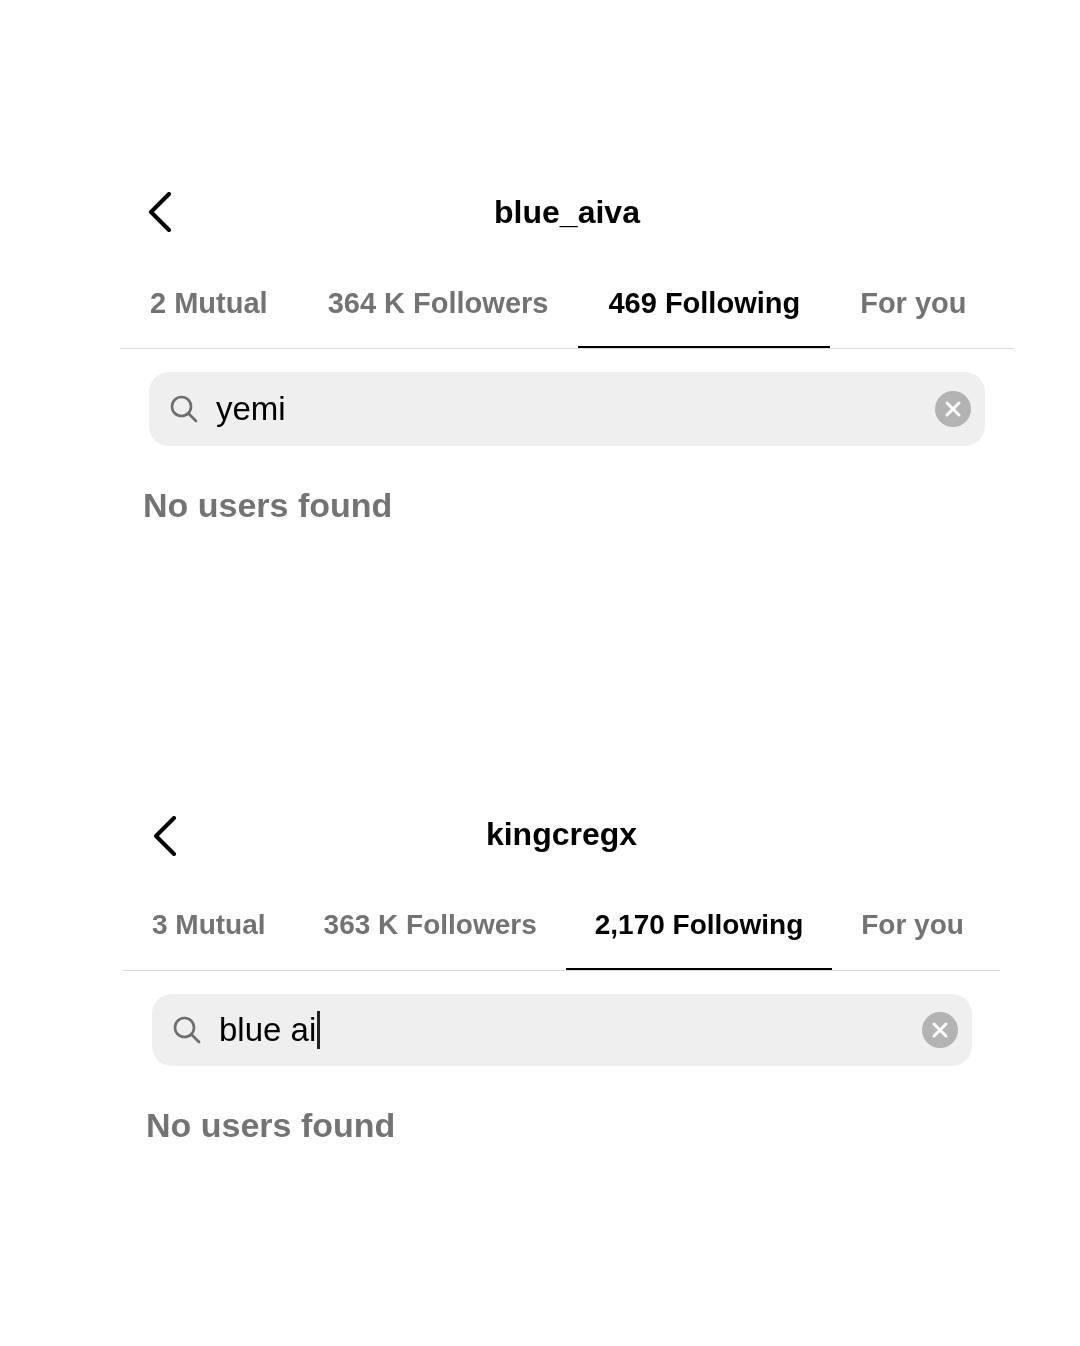  I want to click on tab: 3 Mutual, so click(209, 917).